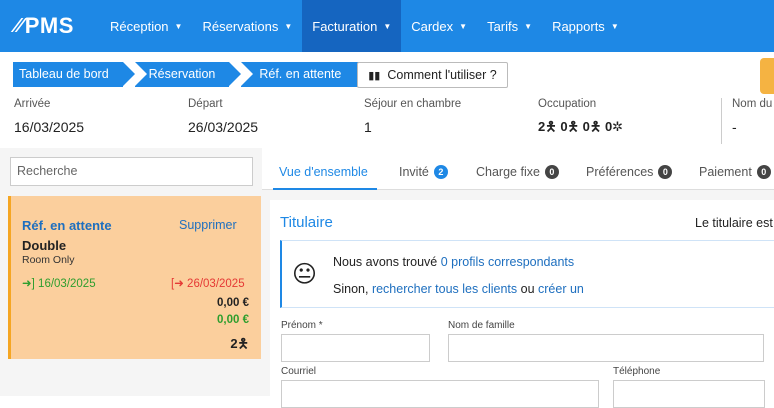 Image resolution: width=774 pixels, height=408 pixels. I want to click on card-pax: 2🯅, so click(239, 346).